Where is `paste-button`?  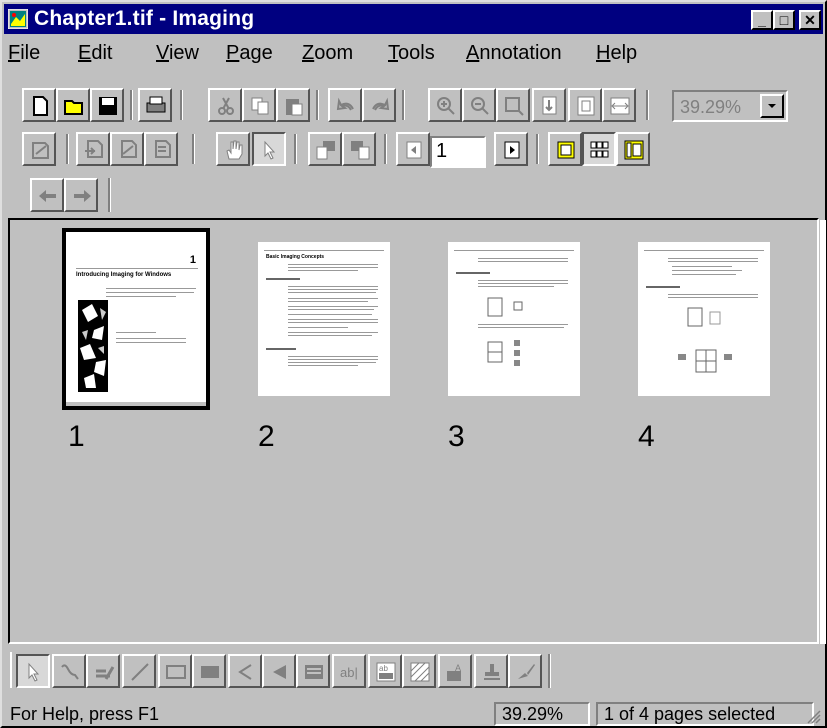
paste-button is located at coordinates (293, 105).